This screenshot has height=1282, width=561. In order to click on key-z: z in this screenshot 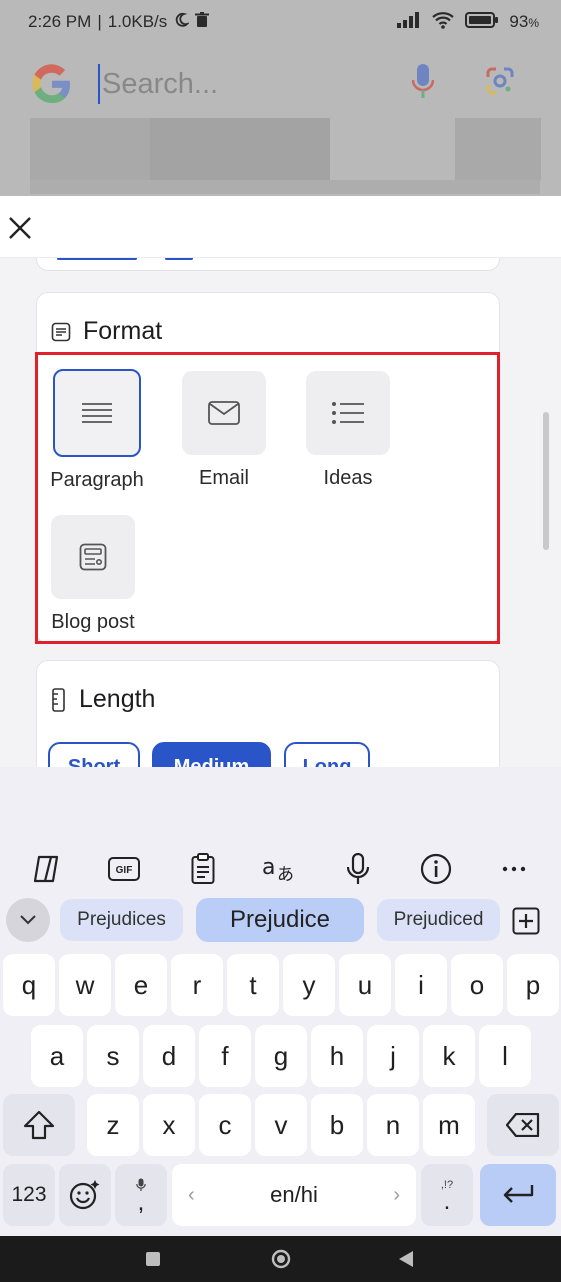, I will do `click(113, 1125)`.